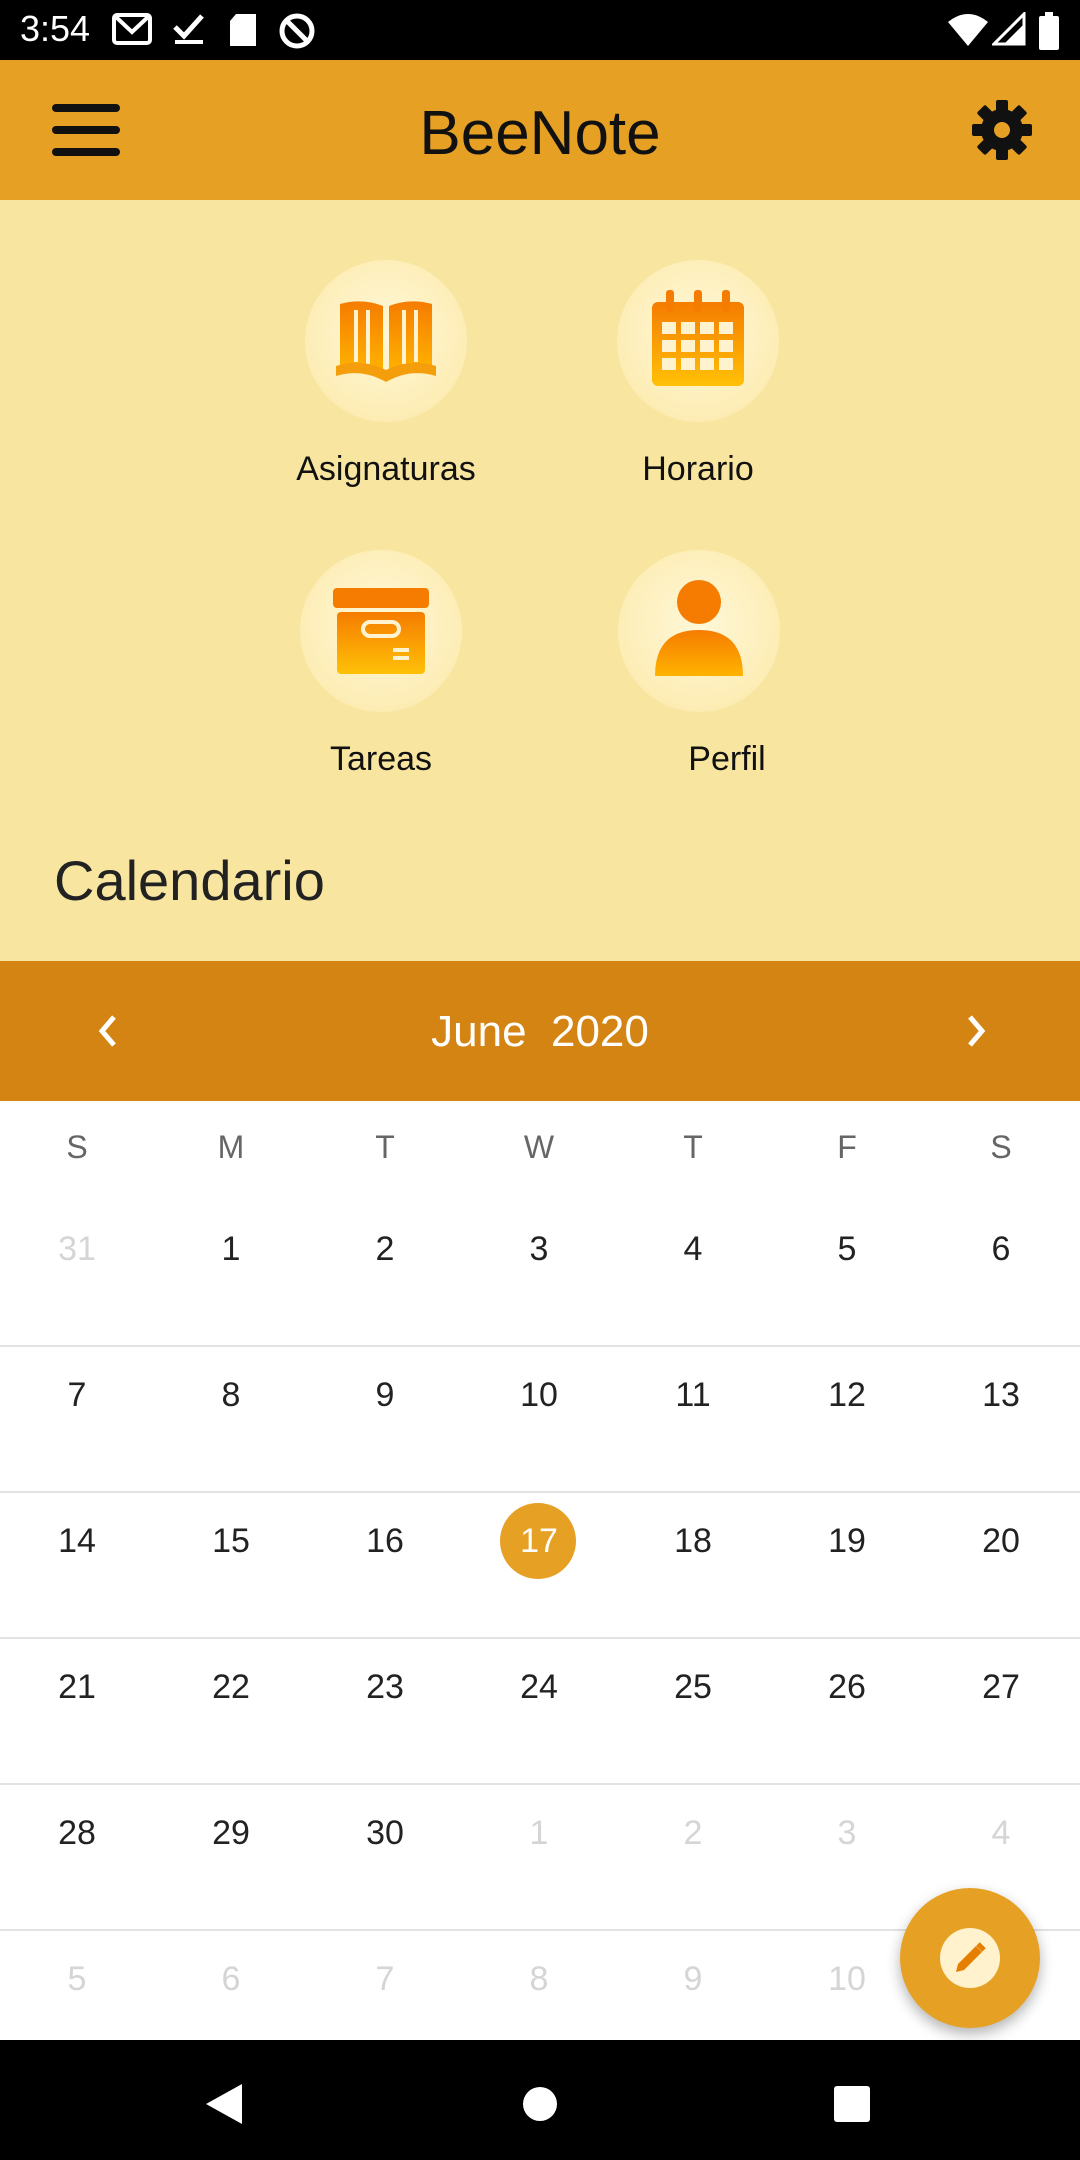 Image resolution: width=1080 pixels, height=2160 pixels. Describe the element at coordinates (77, 1395) in the screenshot. I see `calendar-day: 7` at that location.